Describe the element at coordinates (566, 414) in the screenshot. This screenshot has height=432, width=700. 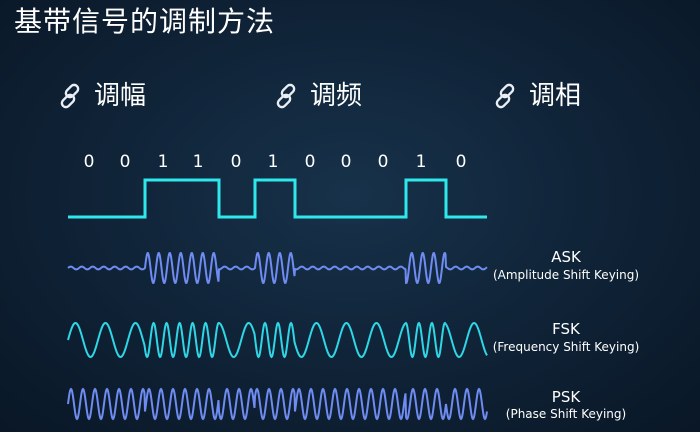
I see `psk-description: (Phase Shift Keying)` at that location.